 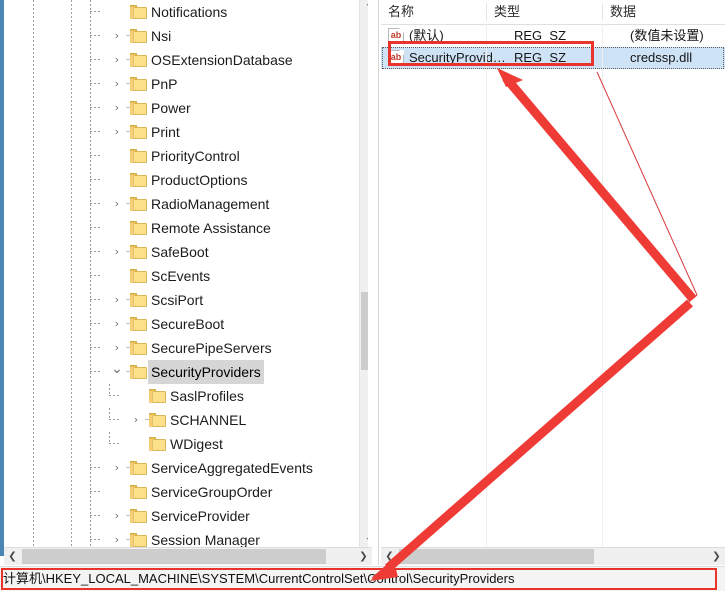 I want to click on tree-item-session-manager: › Session Manager, so click(x=186, y=537).